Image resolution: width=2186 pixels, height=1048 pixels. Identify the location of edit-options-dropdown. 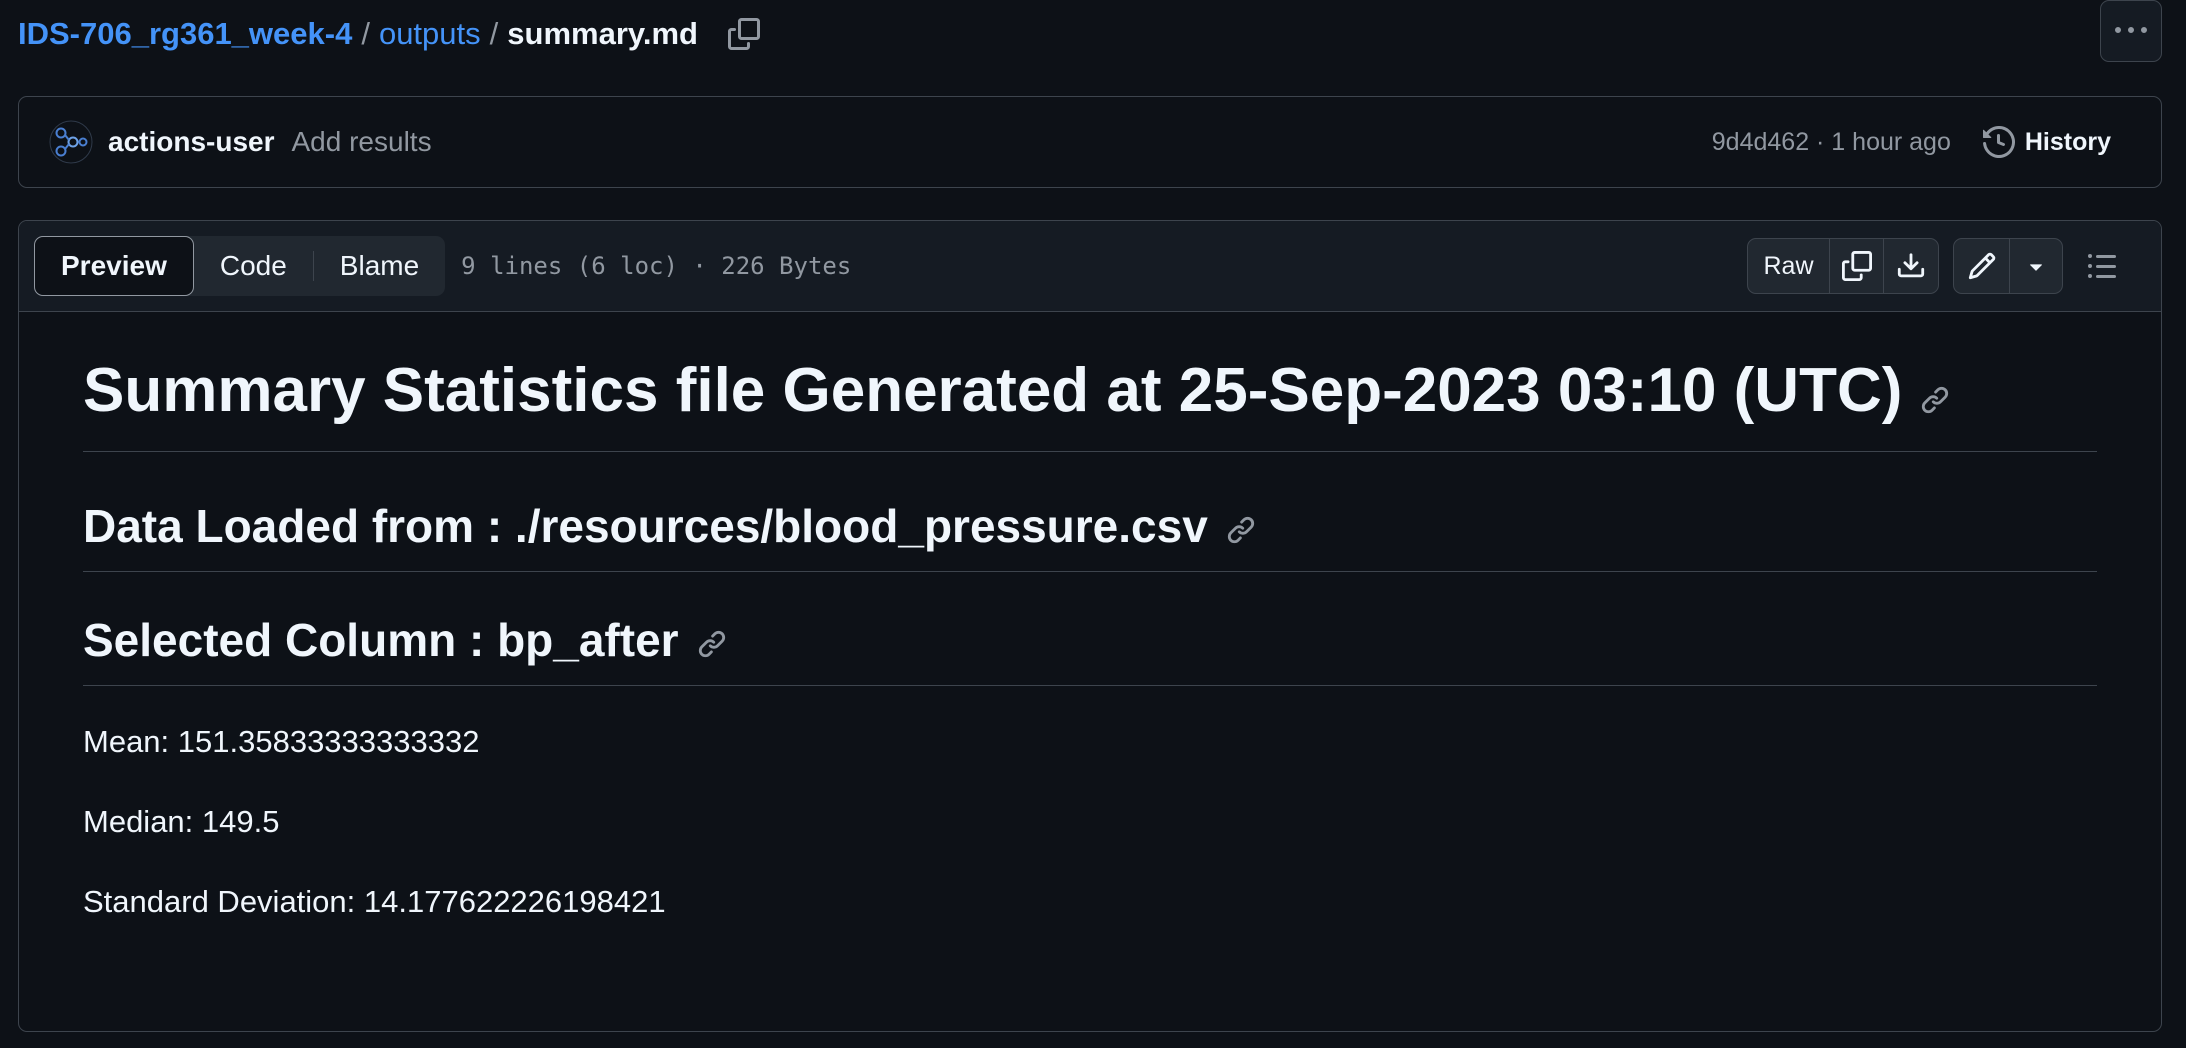
(2036, 266).